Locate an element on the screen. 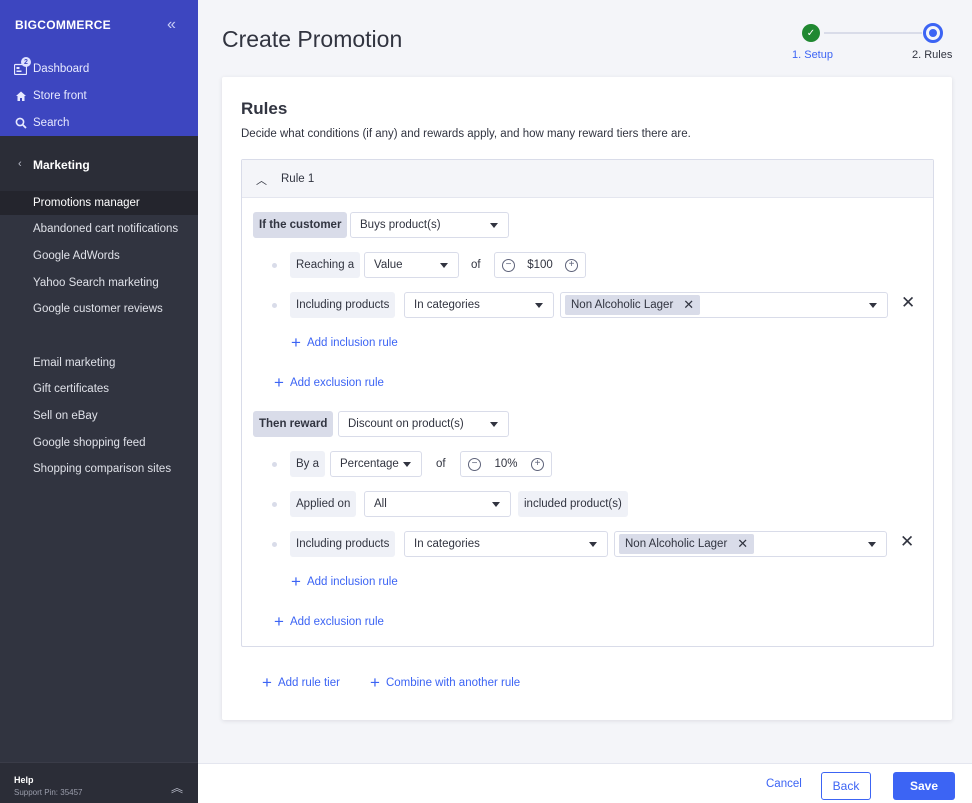 Image resolution: width=972 pixels, height=803 pixels. link-label: Combine with another rule is located at coordinates (453, 683).